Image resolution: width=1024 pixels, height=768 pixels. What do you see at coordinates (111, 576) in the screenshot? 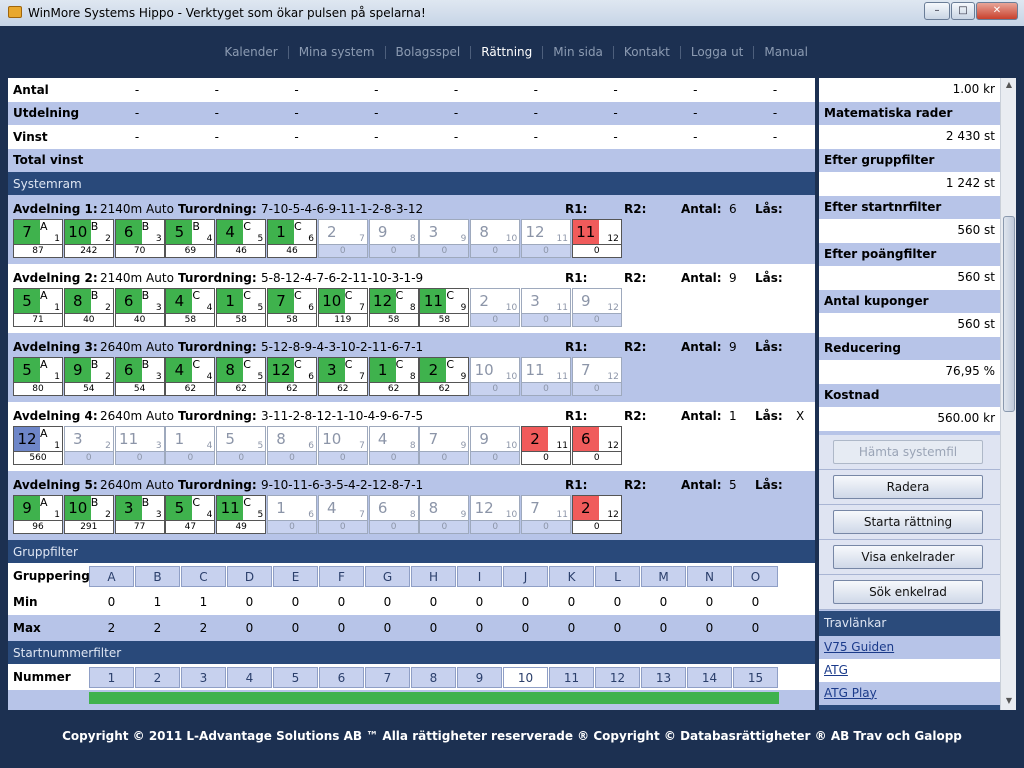
I see `group-column-A: A` at bounding box center [111, 576].